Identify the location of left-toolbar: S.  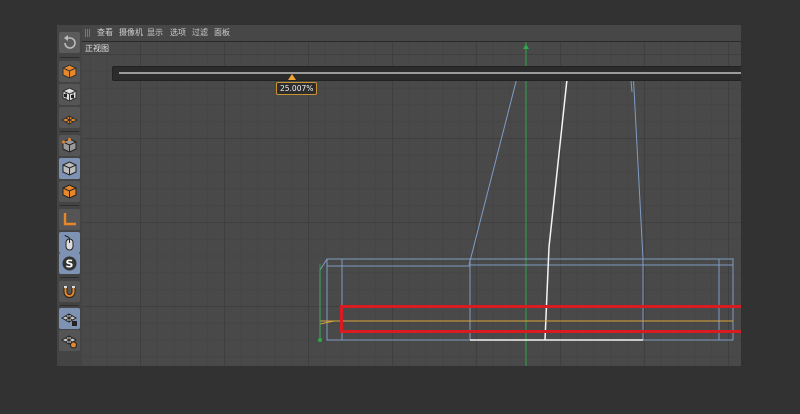
(70, 195).